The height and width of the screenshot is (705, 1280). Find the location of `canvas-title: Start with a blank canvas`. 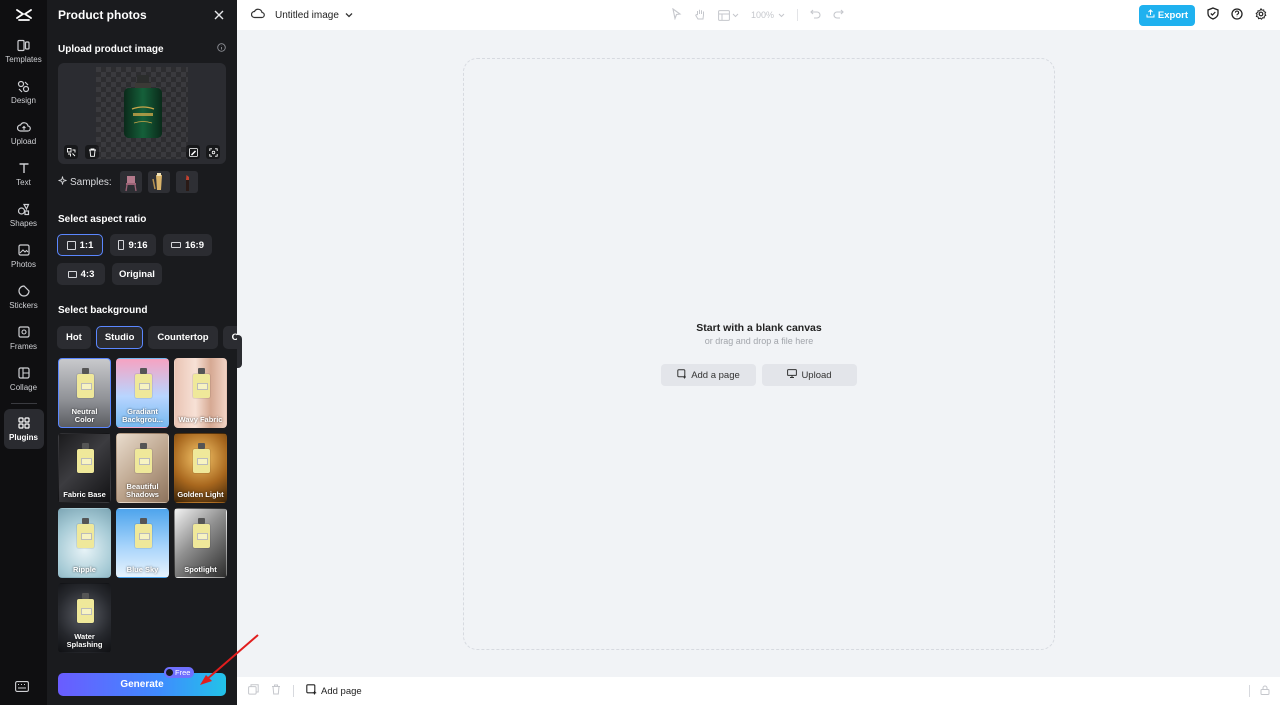

canvas-title: Start with a blank canvas is located at coordinates (759, 328).